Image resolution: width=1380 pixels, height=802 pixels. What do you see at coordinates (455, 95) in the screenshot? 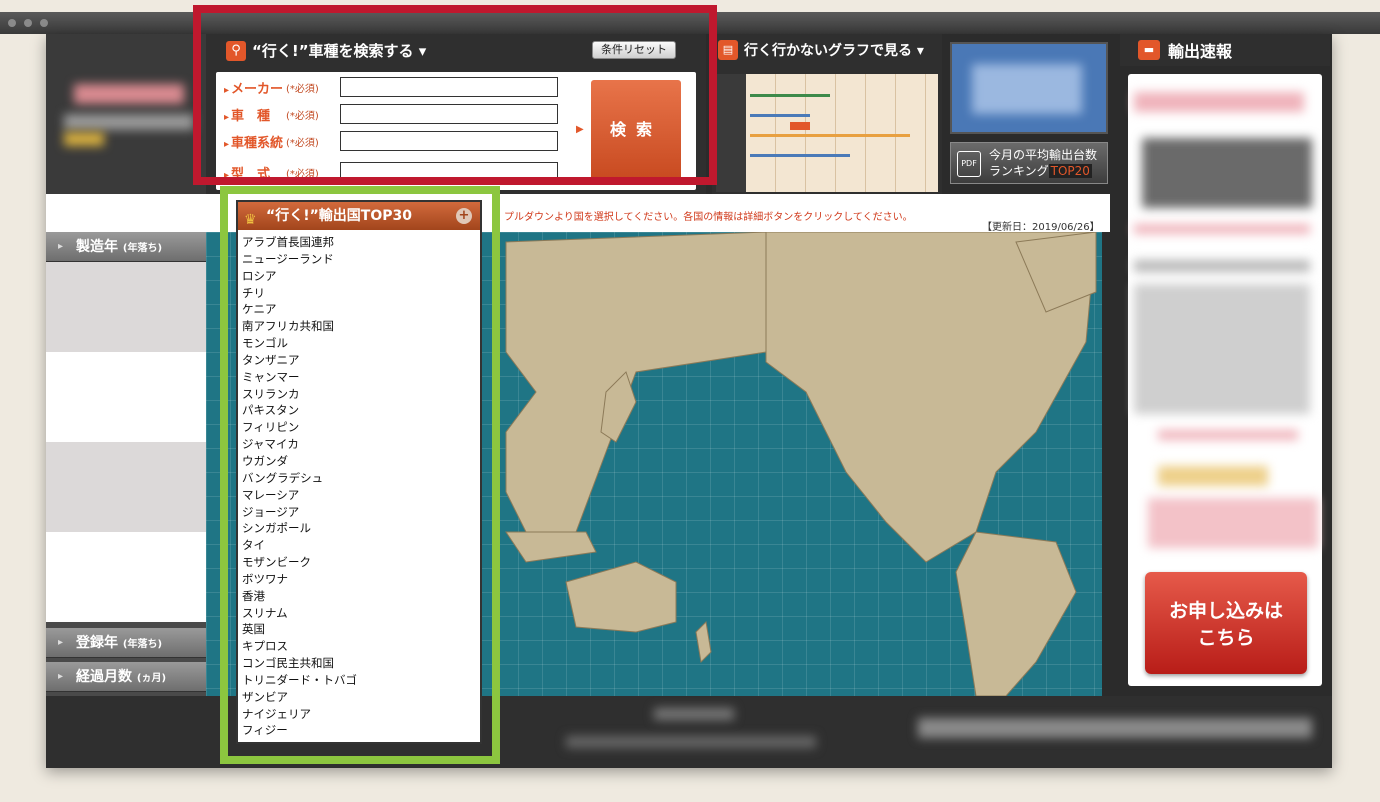
I see `search-highlight-box` at bounding box center [455, 95].